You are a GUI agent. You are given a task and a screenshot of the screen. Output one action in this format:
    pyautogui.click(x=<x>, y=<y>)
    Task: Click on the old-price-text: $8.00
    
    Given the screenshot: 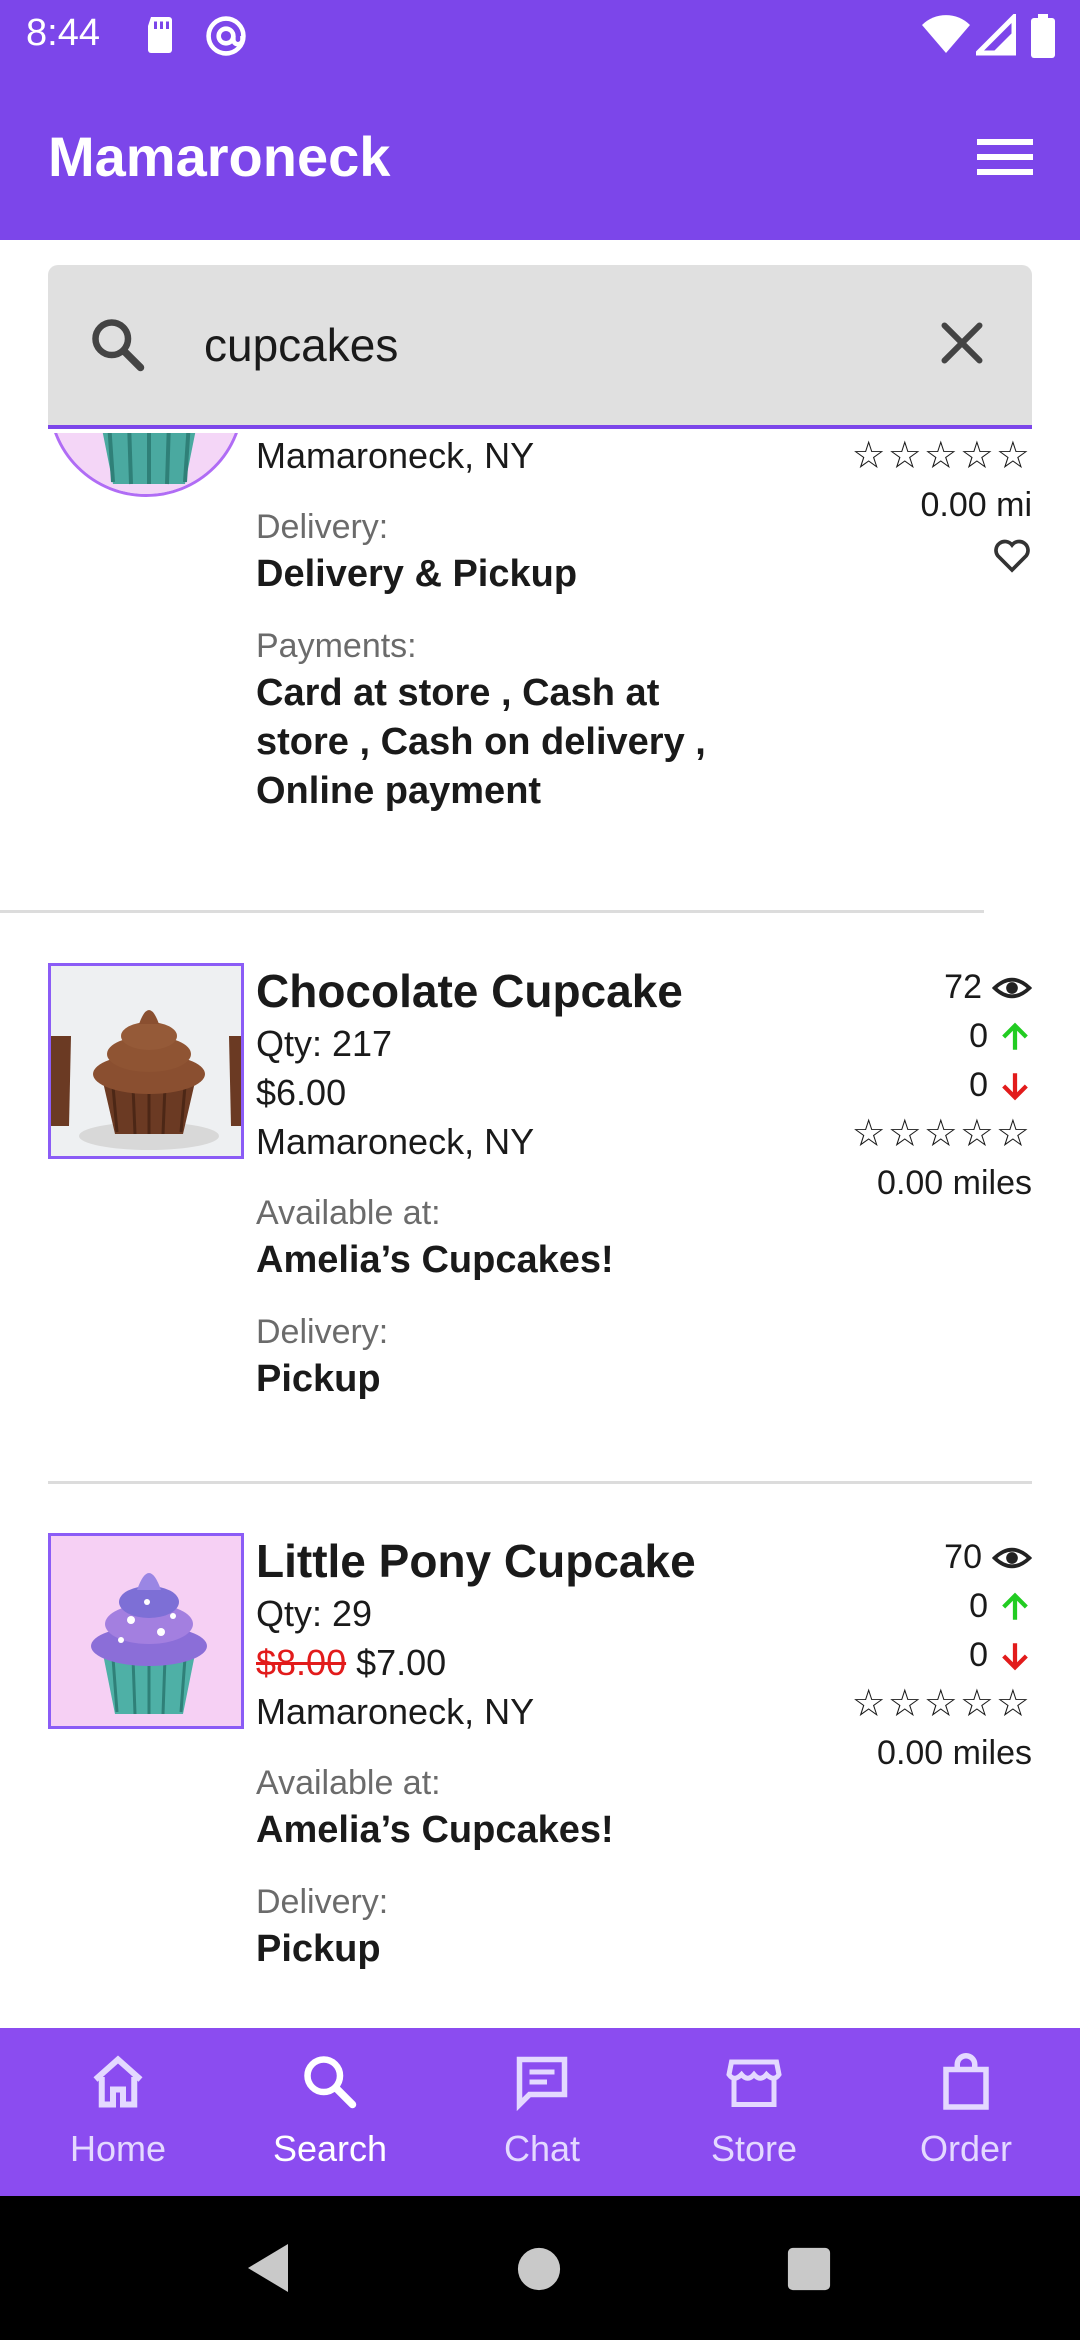 What is the action you would take?
    pyautogui.click(x=301, y=1662)
    